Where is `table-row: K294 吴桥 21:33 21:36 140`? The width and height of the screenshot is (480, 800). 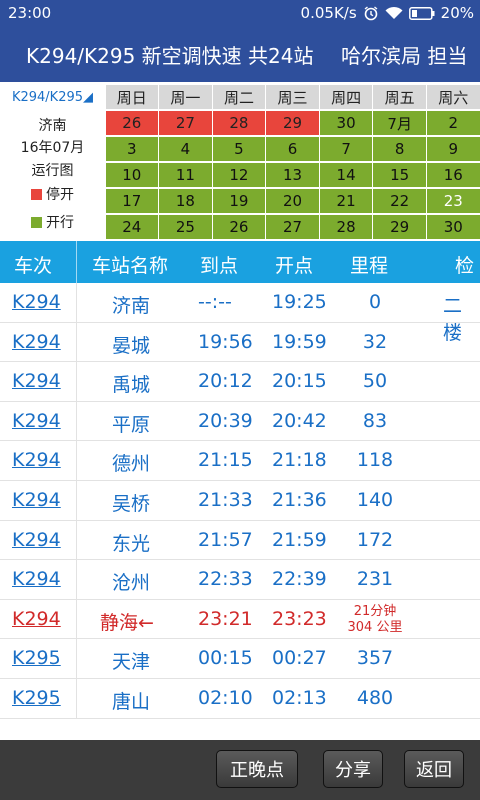 table-row: K294 吴桥 21:33 21:36 140 is located at coordinates (240, 500).